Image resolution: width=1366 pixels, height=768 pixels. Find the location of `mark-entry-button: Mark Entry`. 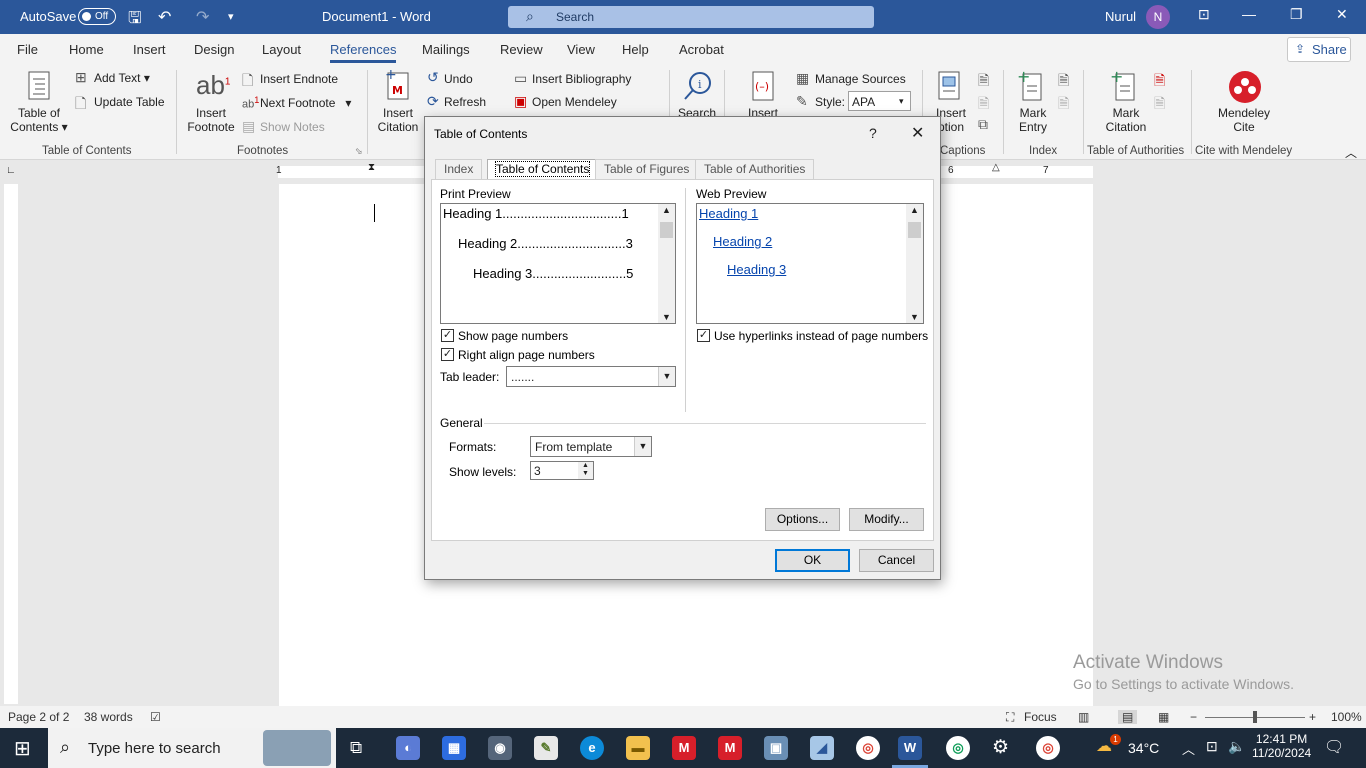

mark-entry-button: Mark Entry is located at coordinates (1033, 120).